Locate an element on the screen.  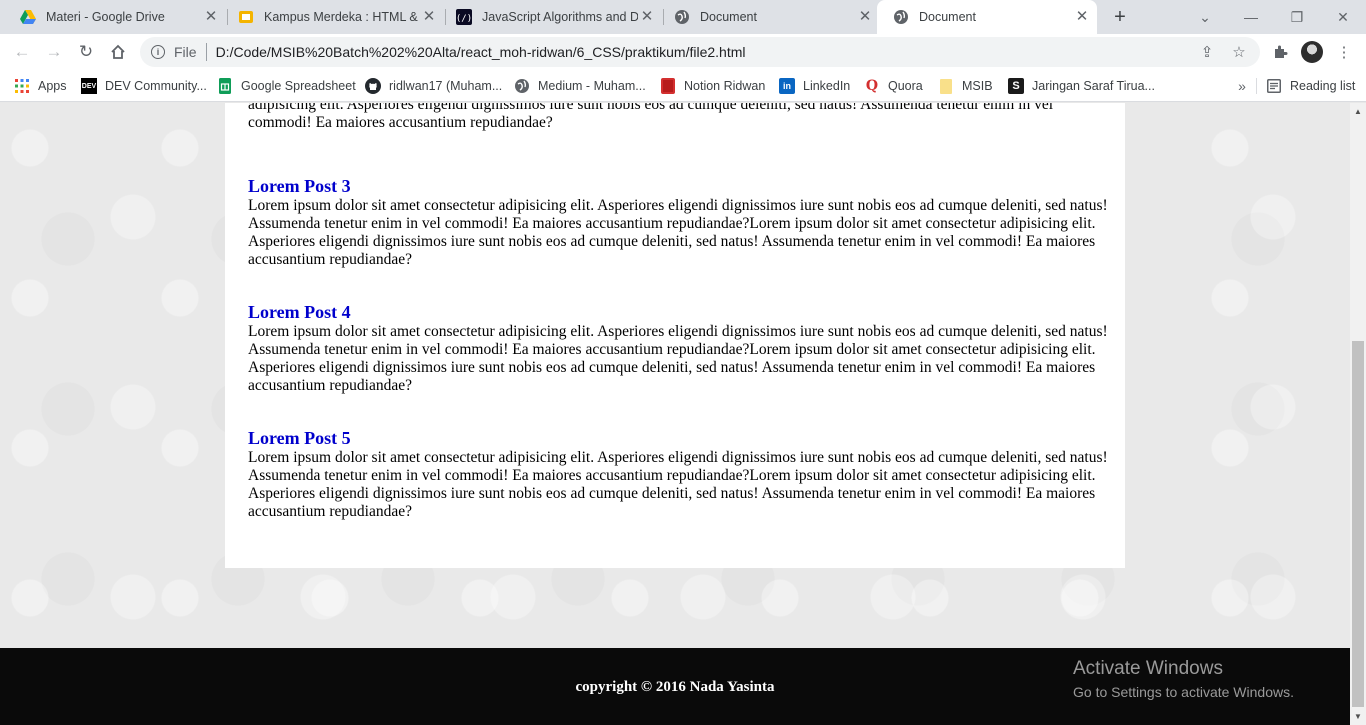
bookmark-notion: Notion Ridwan is located at coordinates (712, 86).